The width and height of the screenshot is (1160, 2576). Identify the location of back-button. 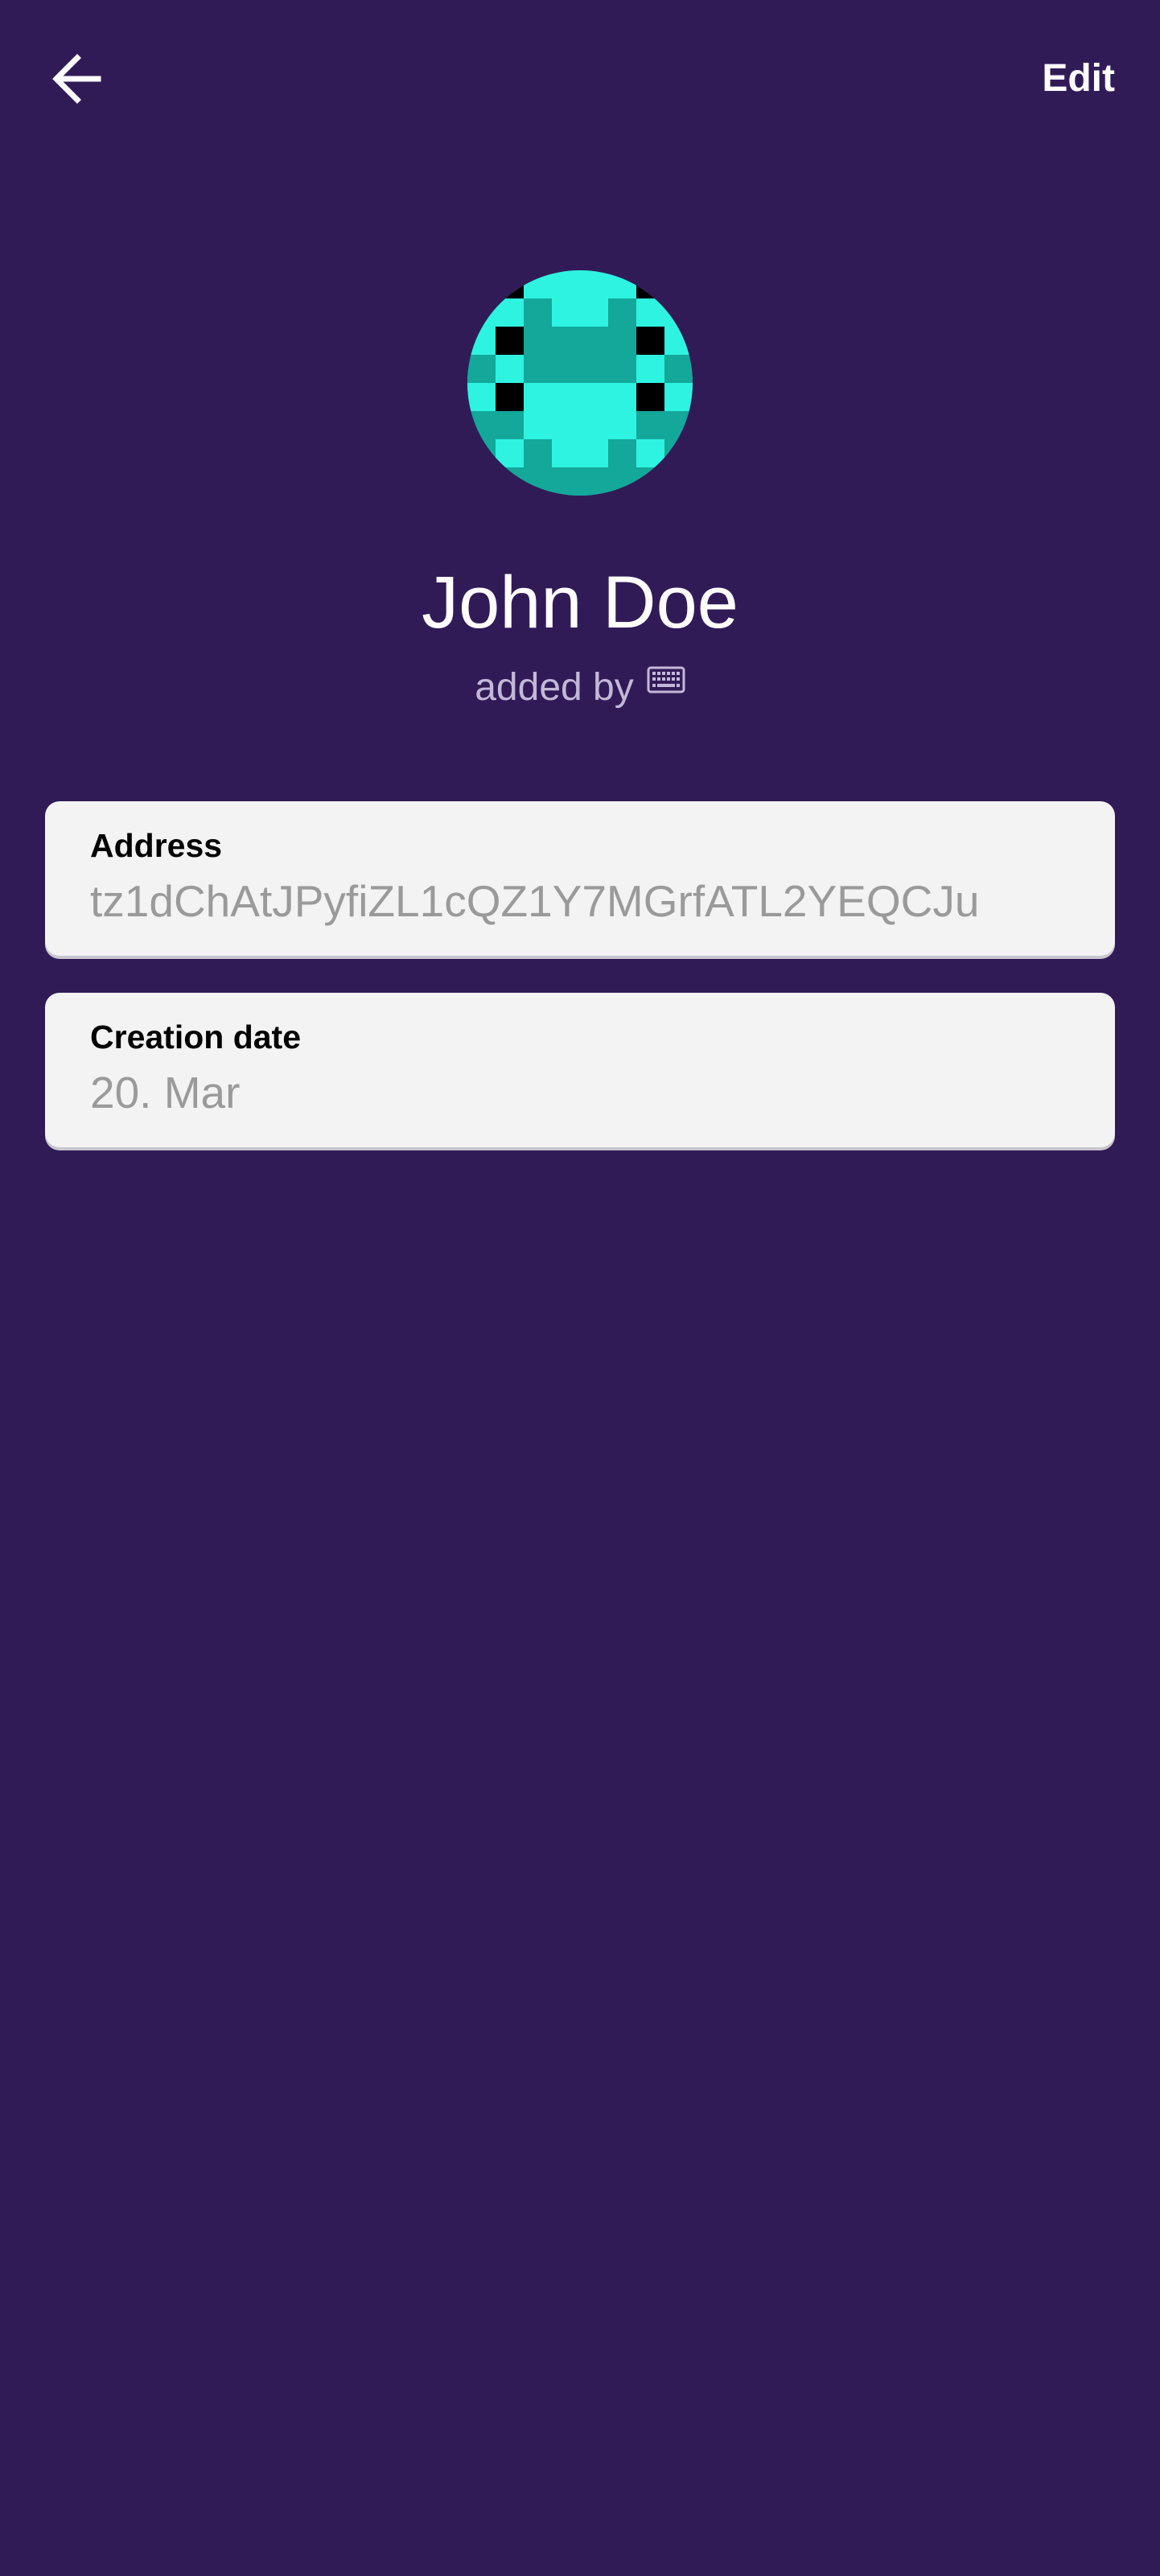
(77, 80).